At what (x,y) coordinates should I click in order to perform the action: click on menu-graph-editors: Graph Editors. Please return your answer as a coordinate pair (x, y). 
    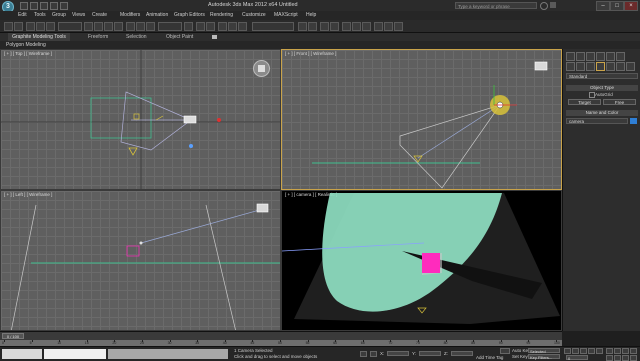
    Looking at the image, I should click on (189, 15).